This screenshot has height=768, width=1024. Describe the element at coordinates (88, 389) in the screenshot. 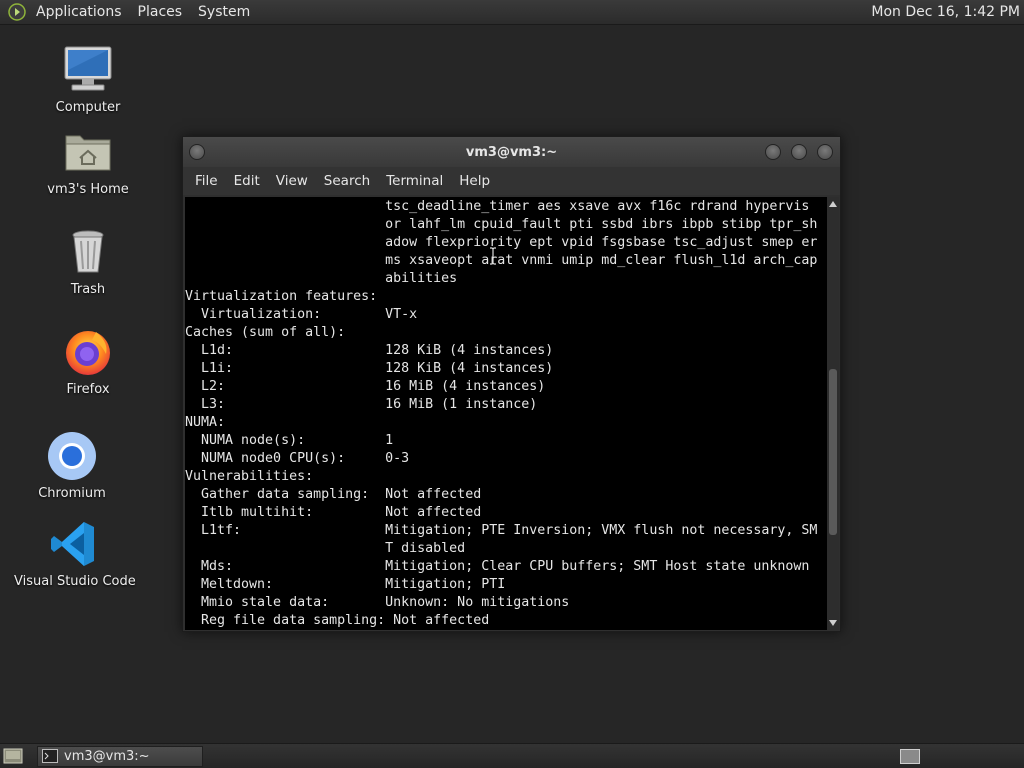

I see `desktop-icon-label: Firefox` at that location.